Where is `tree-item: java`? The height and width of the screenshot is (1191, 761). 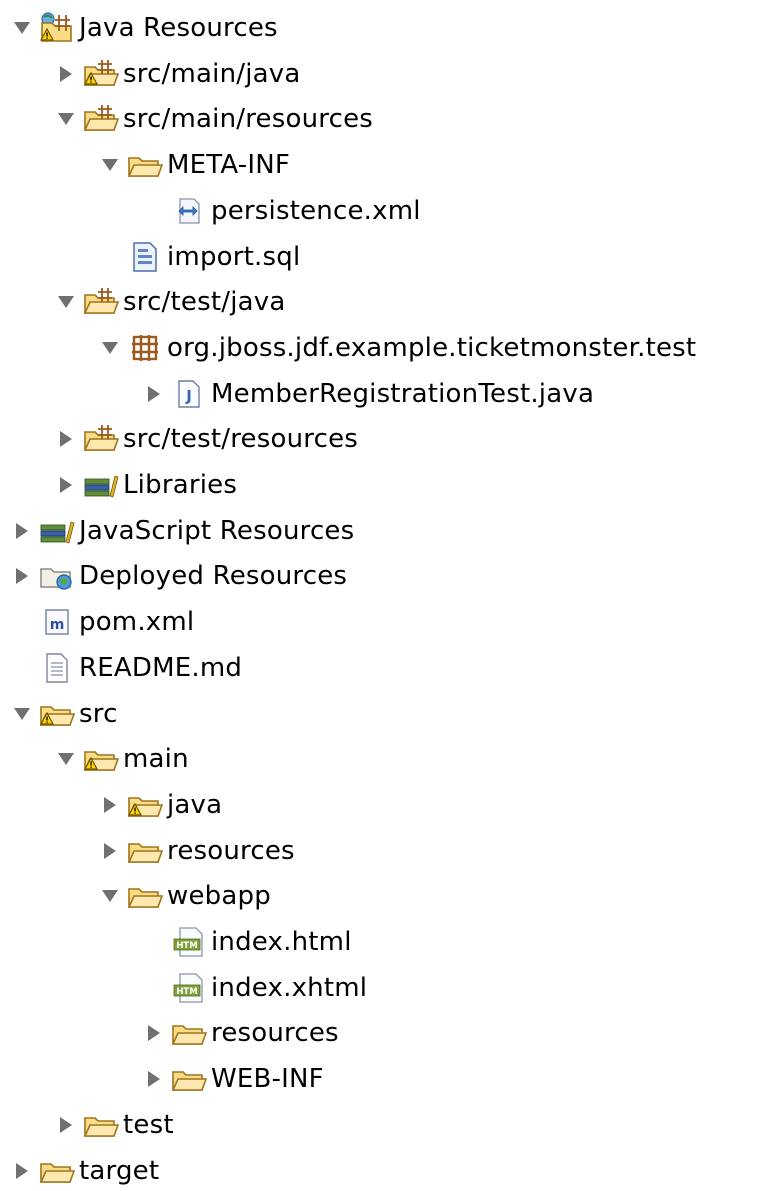
tree-item: java is located at coordinates (159, 805).